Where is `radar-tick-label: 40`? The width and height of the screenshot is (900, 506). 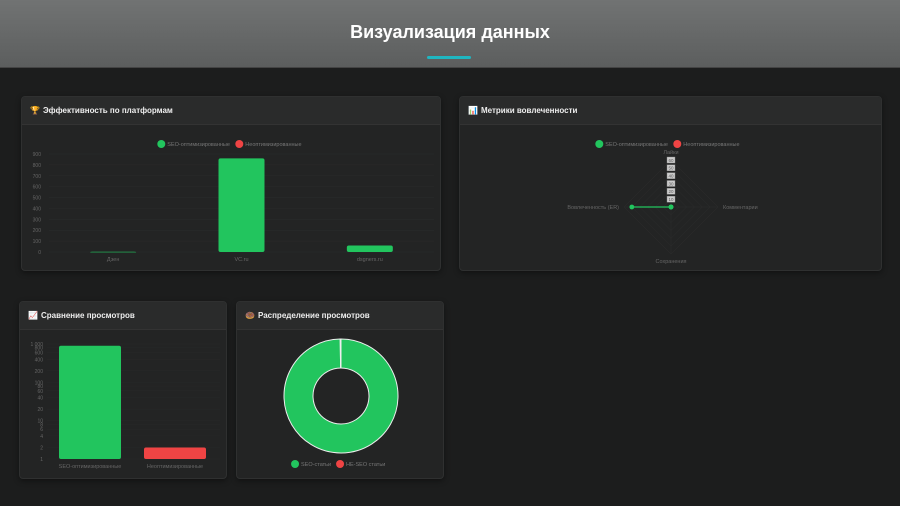 radar-tick-label: 40 is located at coordinates (671, 175).